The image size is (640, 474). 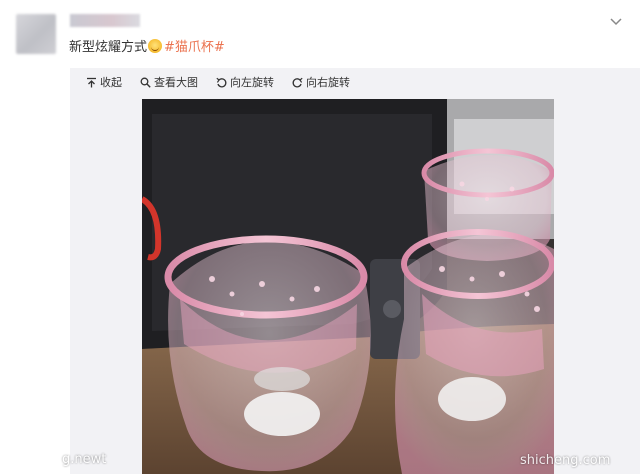 What do you see at coordinates (565, 460) in the screenshot?
I see `watermark-right: shicheng.com` at bounding box center [565, 460].